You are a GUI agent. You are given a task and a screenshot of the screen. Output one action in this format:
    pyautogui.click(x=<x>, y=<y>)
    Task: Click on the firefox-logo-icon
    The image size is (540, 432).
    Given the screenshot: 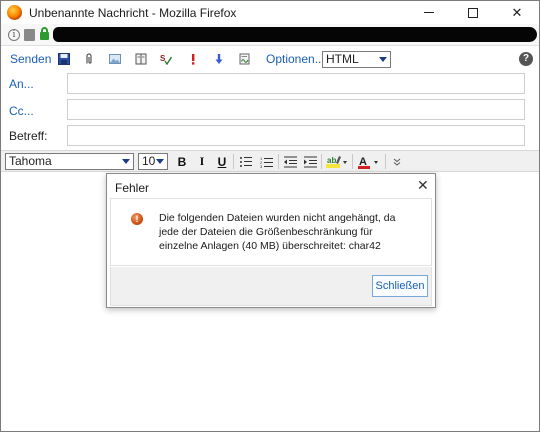 What is the action you would take?
    pyautogui.click(x=14, y=12)
    